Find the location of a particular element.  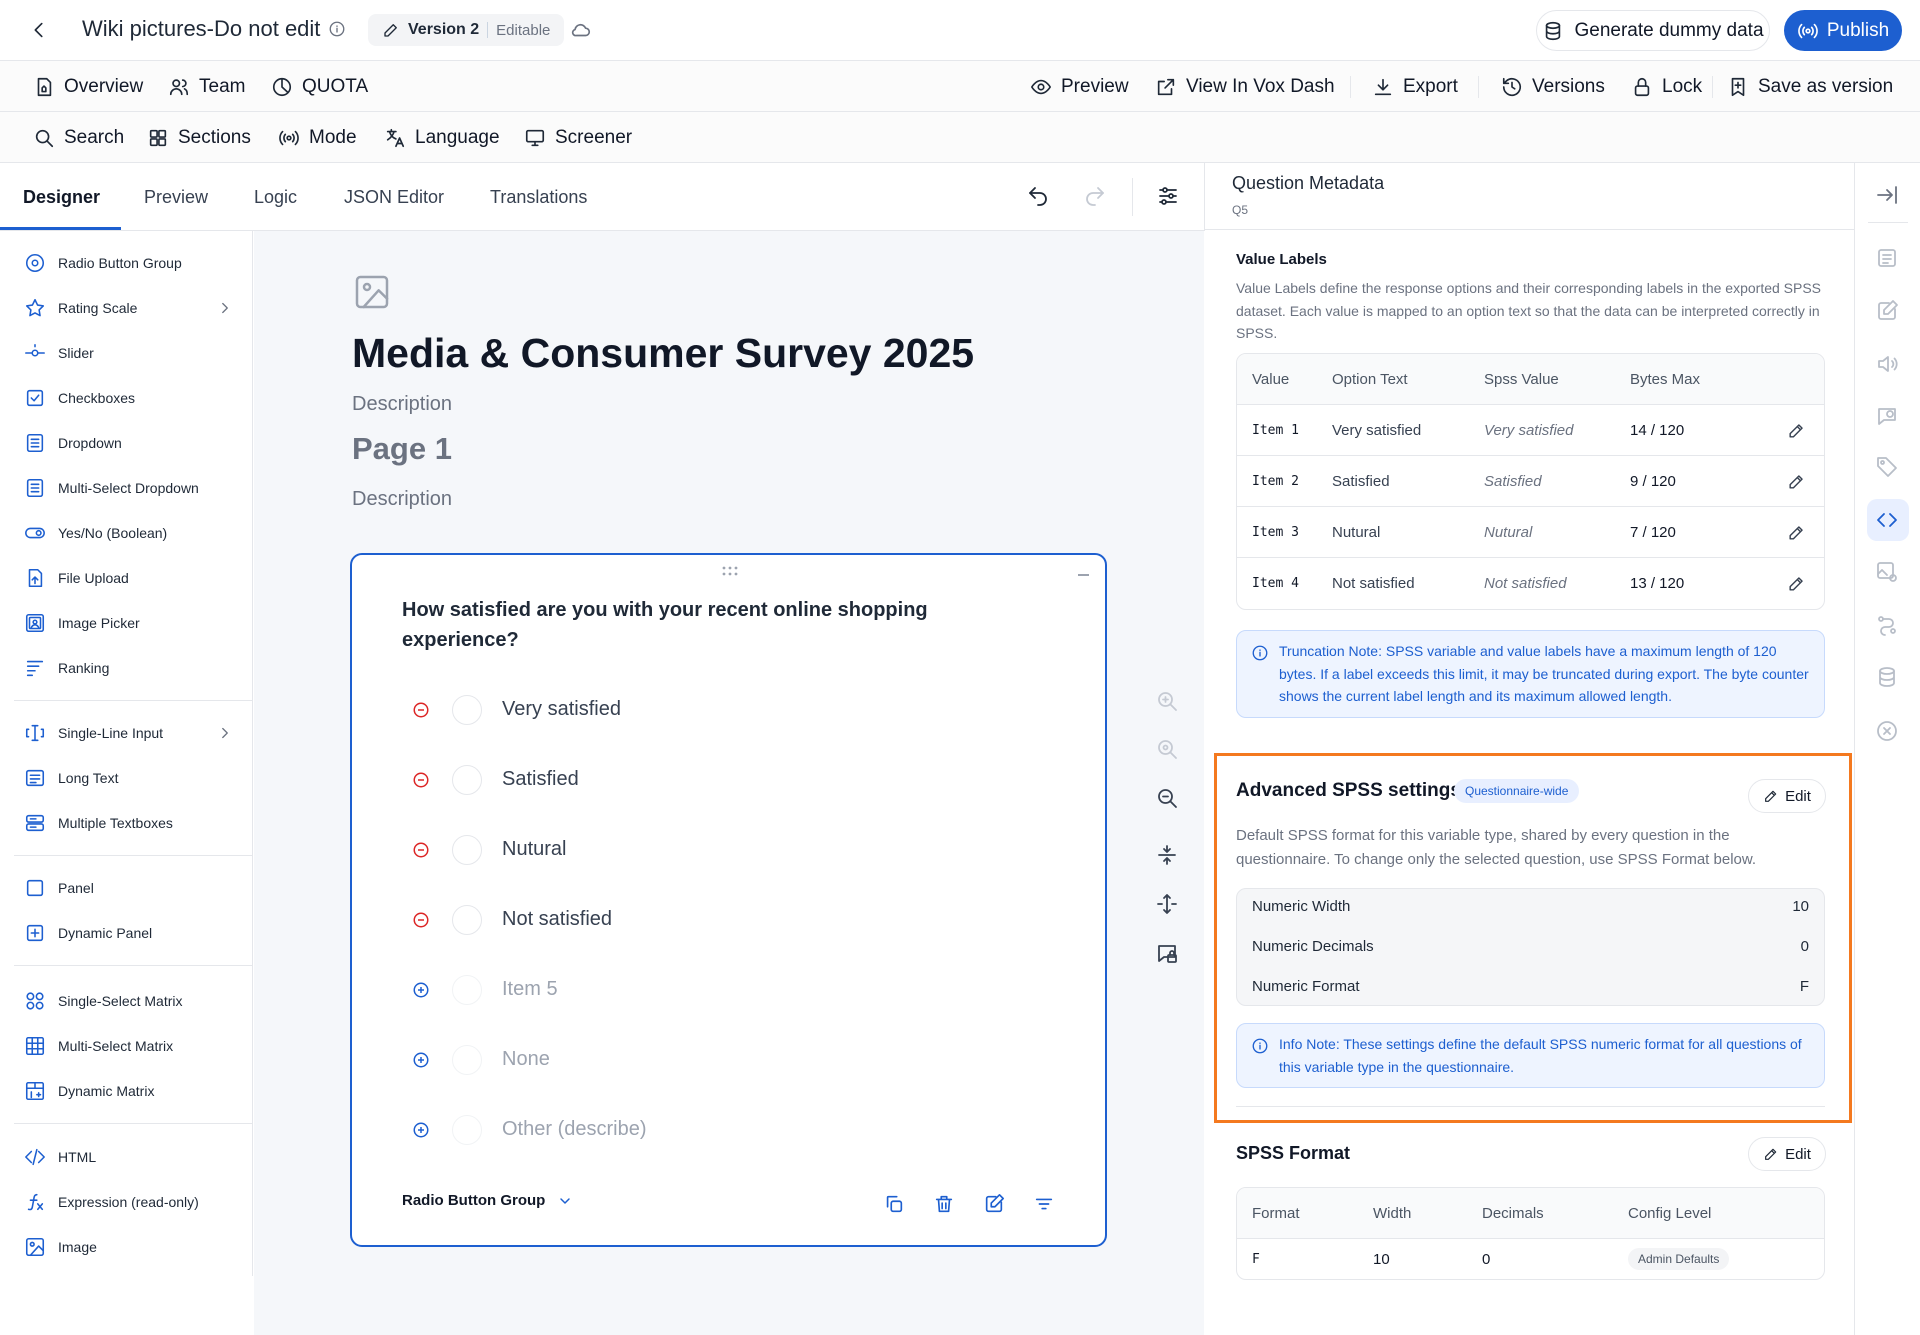

collapse-all-button is located at coordinates (1167, 855).